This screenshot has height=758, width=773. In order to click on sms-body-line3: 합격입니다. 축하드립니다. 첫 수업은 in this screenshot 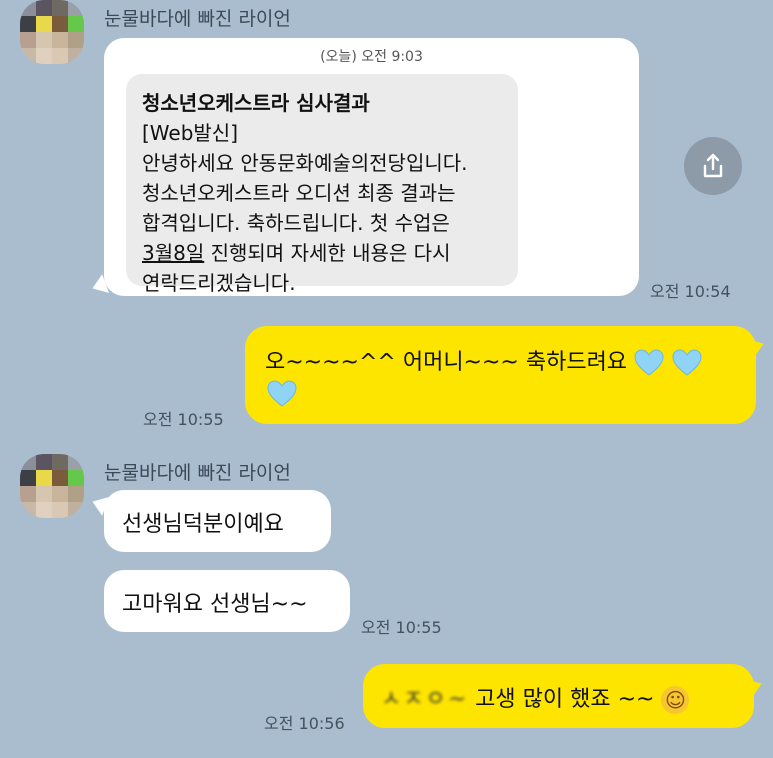, I will do `click(296, 223)`.